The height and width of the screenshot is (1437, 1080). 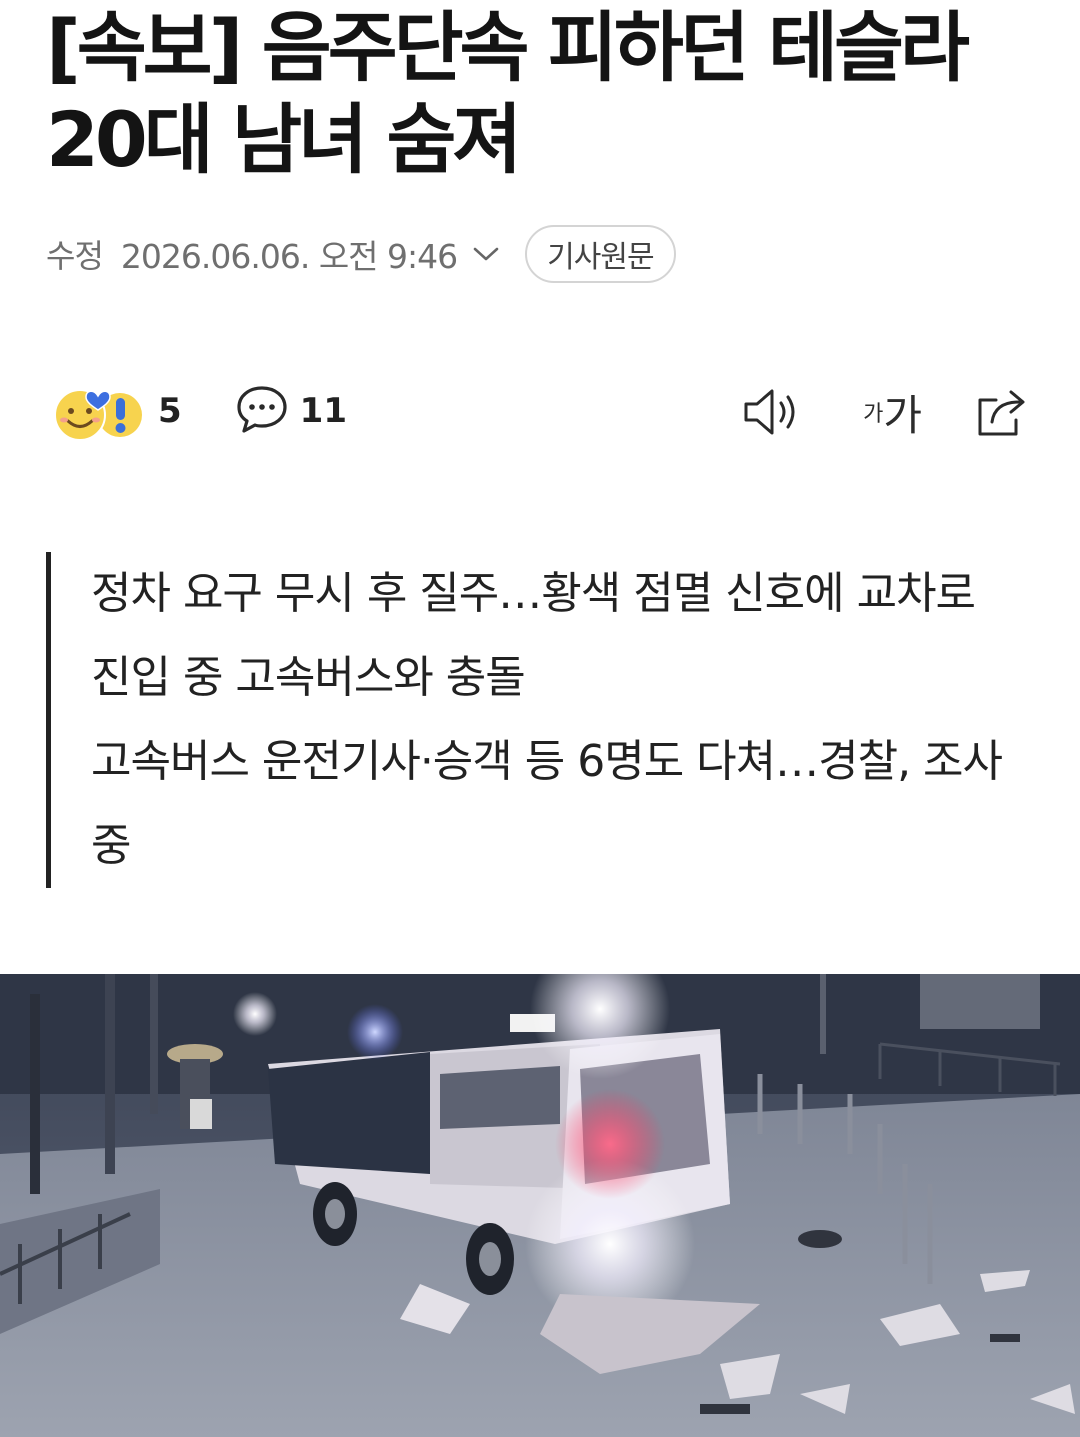 What do you see at coordinates (508, 93) in the screenshot?
I see `article-headline: [속보] 음주단속 피하던 테슬라 20대 남녀 숨져` at bounding box center [508, 93].